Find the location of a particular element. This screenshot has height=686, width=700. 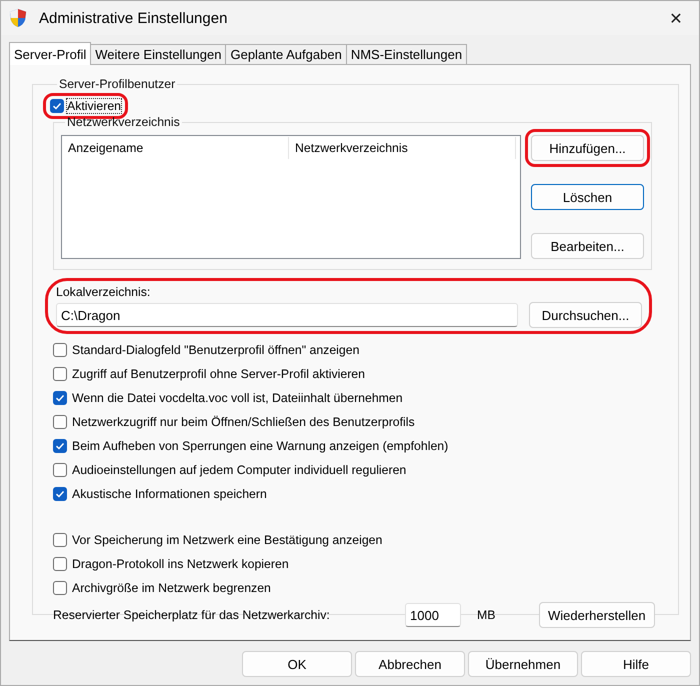

close-button: ✕ is located at coordinates (676, 18).